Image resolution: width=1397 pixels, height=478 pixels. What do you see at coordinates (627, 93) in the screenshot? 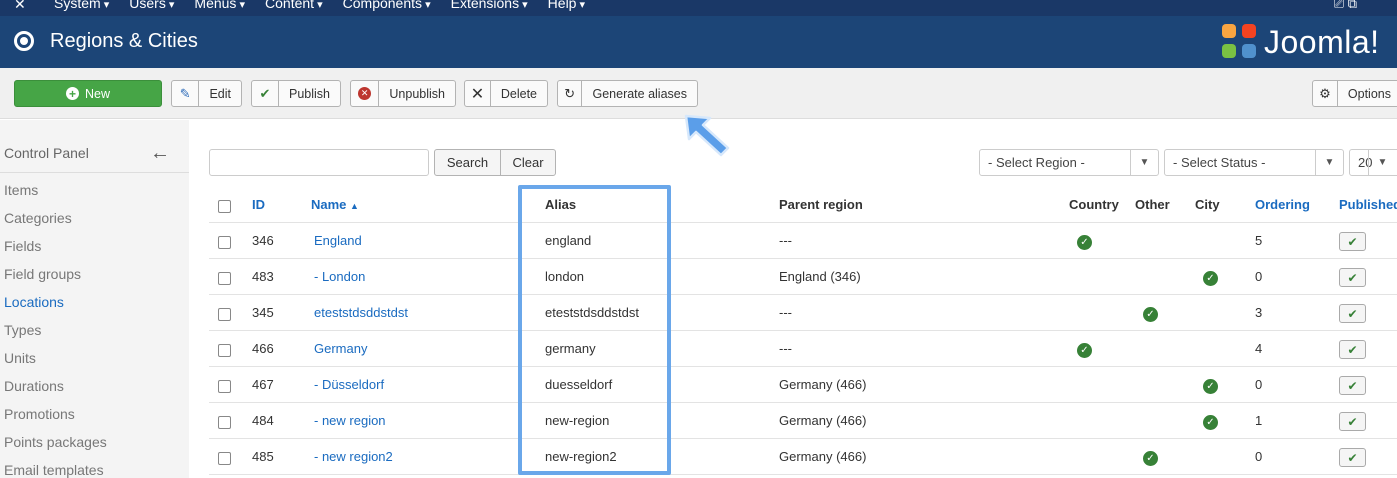
I see `generate-aliases-button: ↻ Generate aliases` at bounding box center [627, 93].